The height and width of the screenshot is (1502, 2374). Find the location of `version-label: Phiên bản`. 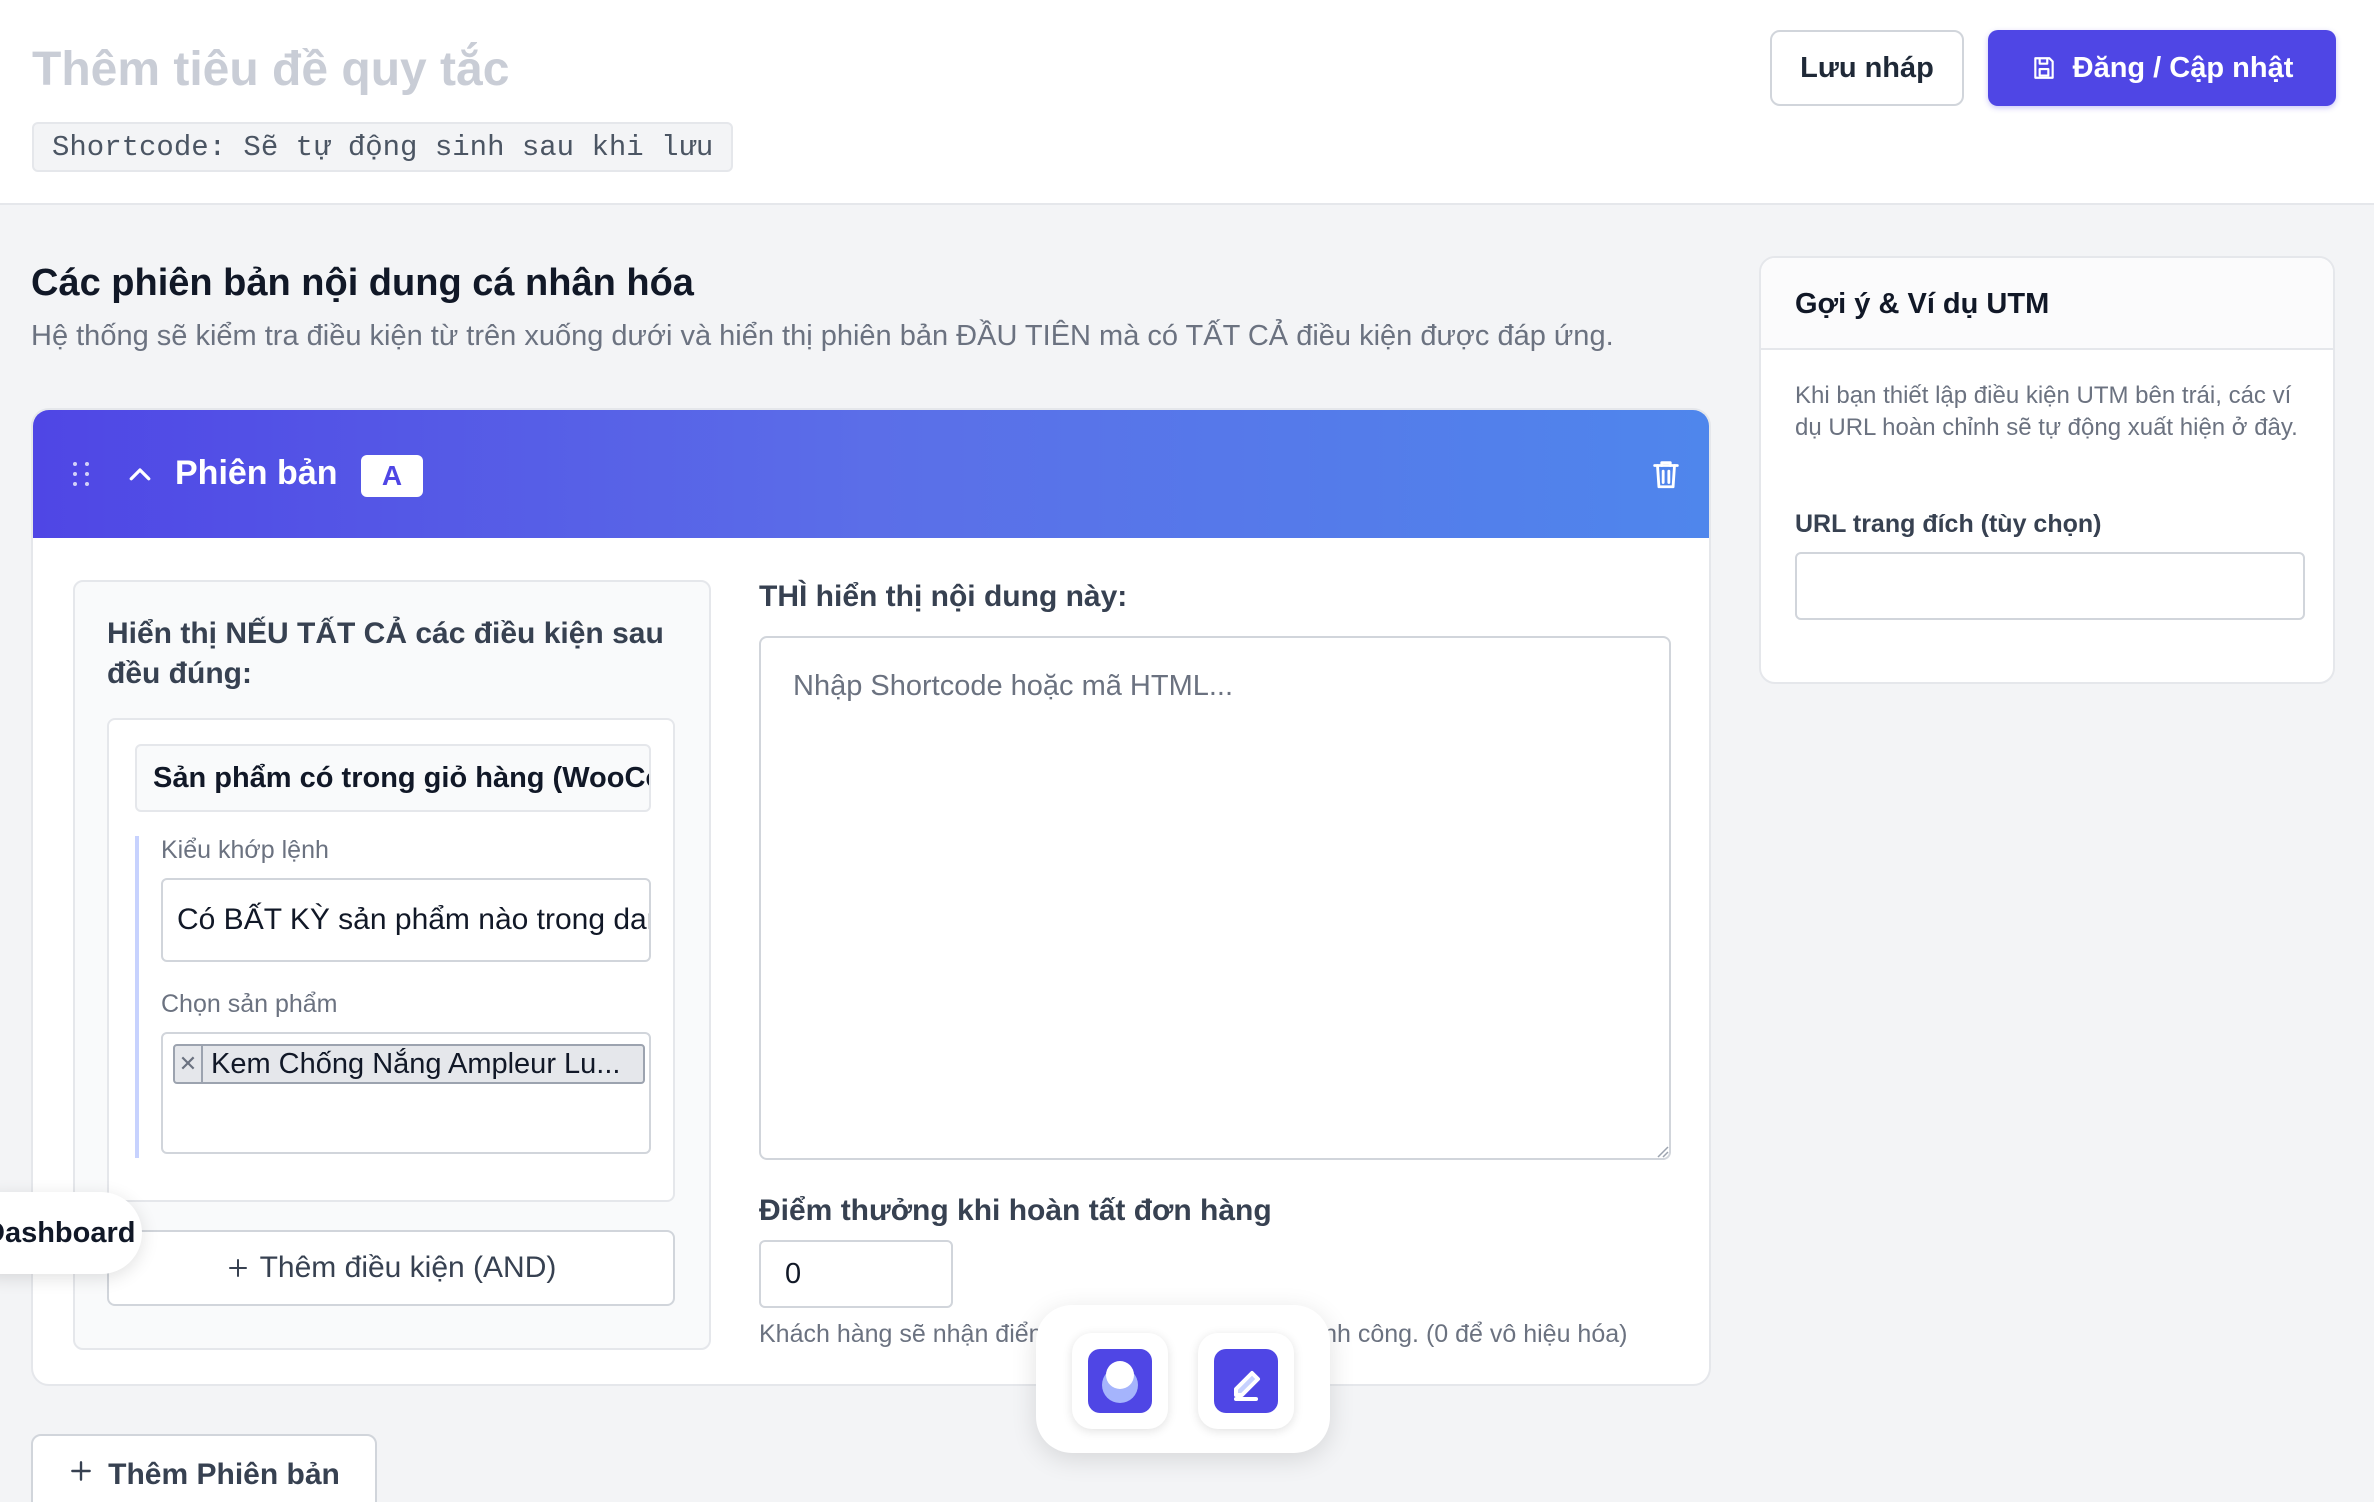

version-label: Phiên bản is located at coordinates (256, 473).